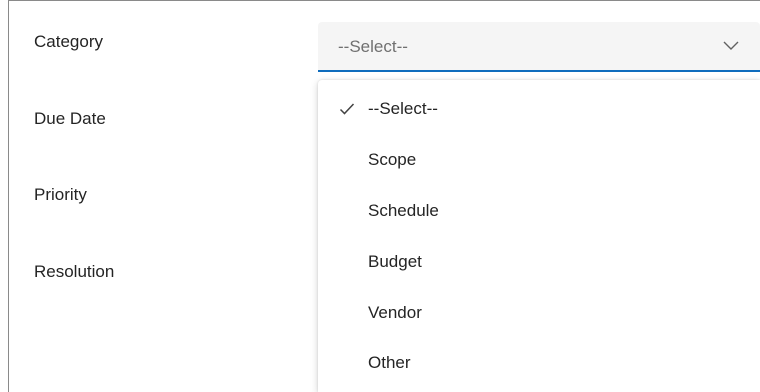 Image resolution: width=760 pixels, height=392 pixels. Describe the element at coordinates (731, 45) in the screenshot. I see `chevron-down-icon` at that location.